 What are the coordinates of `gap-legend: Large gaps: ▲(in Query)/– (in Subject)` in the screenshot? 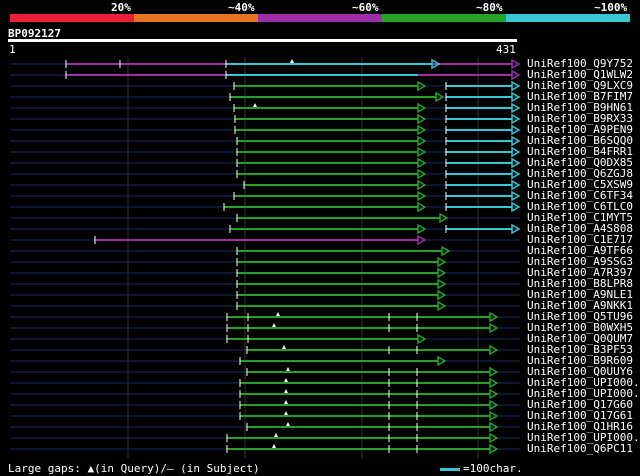 It's located at (134, 468).